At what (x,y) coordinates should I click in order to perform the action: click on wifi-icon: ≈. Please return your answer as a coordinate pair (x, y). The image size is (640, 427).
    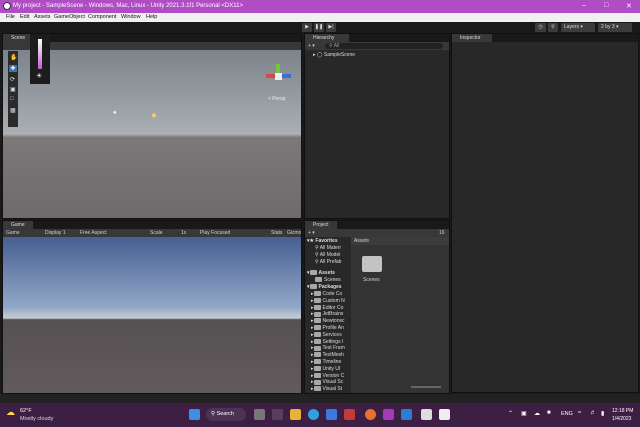
    Looking at the image, I should click on (579, 413).